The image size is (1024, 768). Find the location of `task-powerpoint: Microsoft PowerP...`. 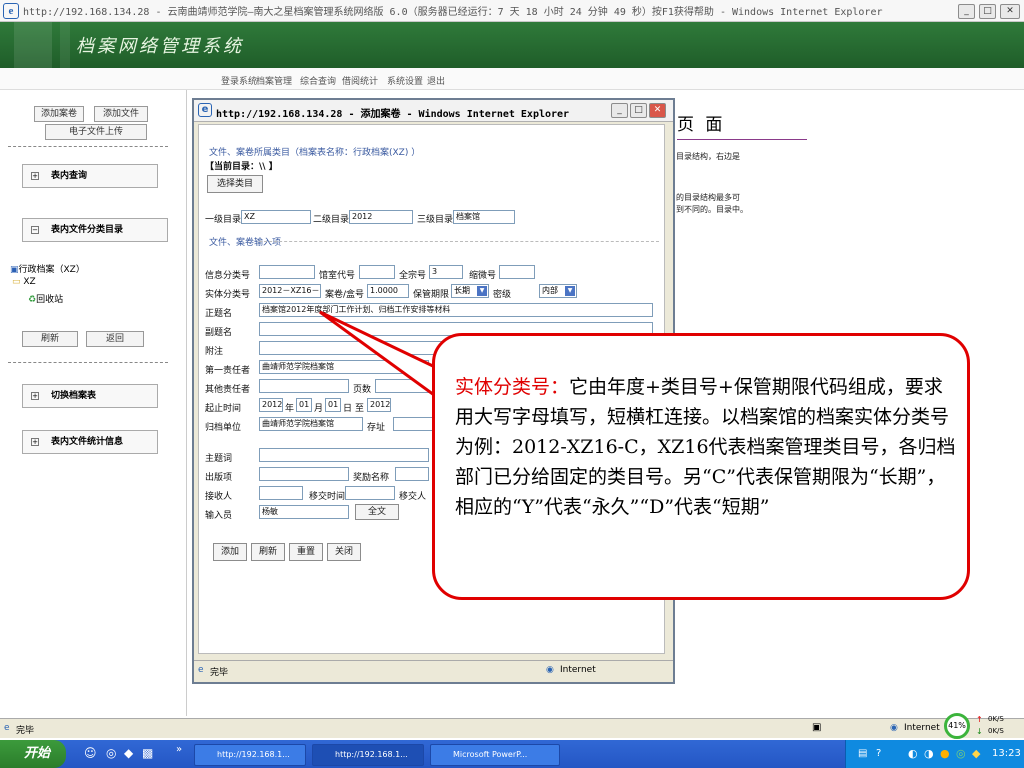

task-powerpoint: Microsoft PowerP... is located at coordinates (495, 755).